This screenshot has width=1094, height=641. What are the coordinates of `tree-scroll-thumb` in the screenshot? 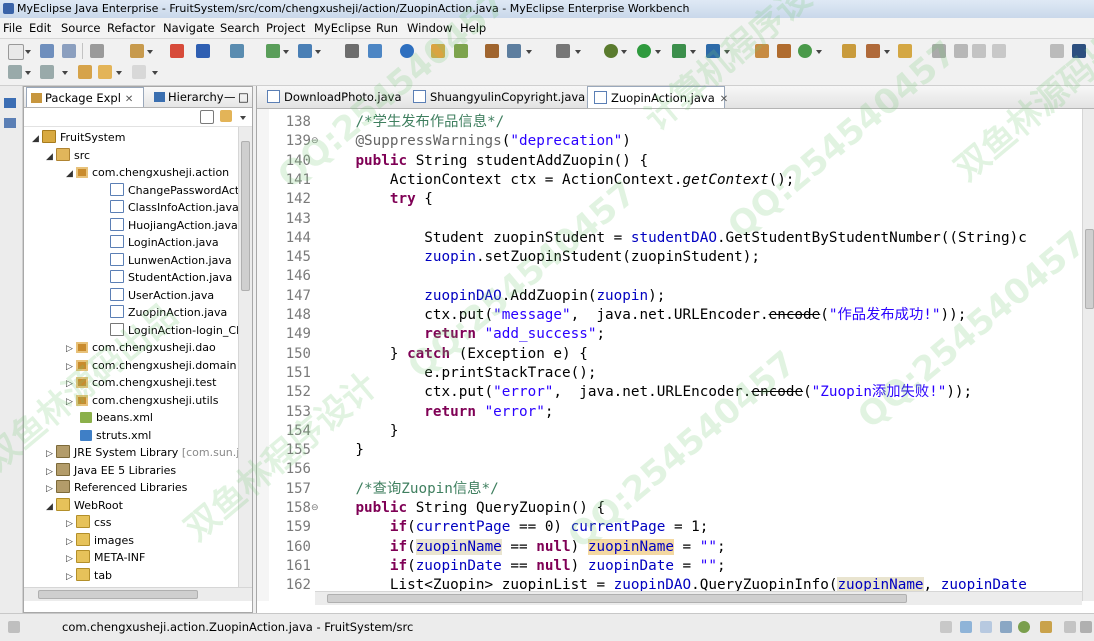 It's located at (245, 216).